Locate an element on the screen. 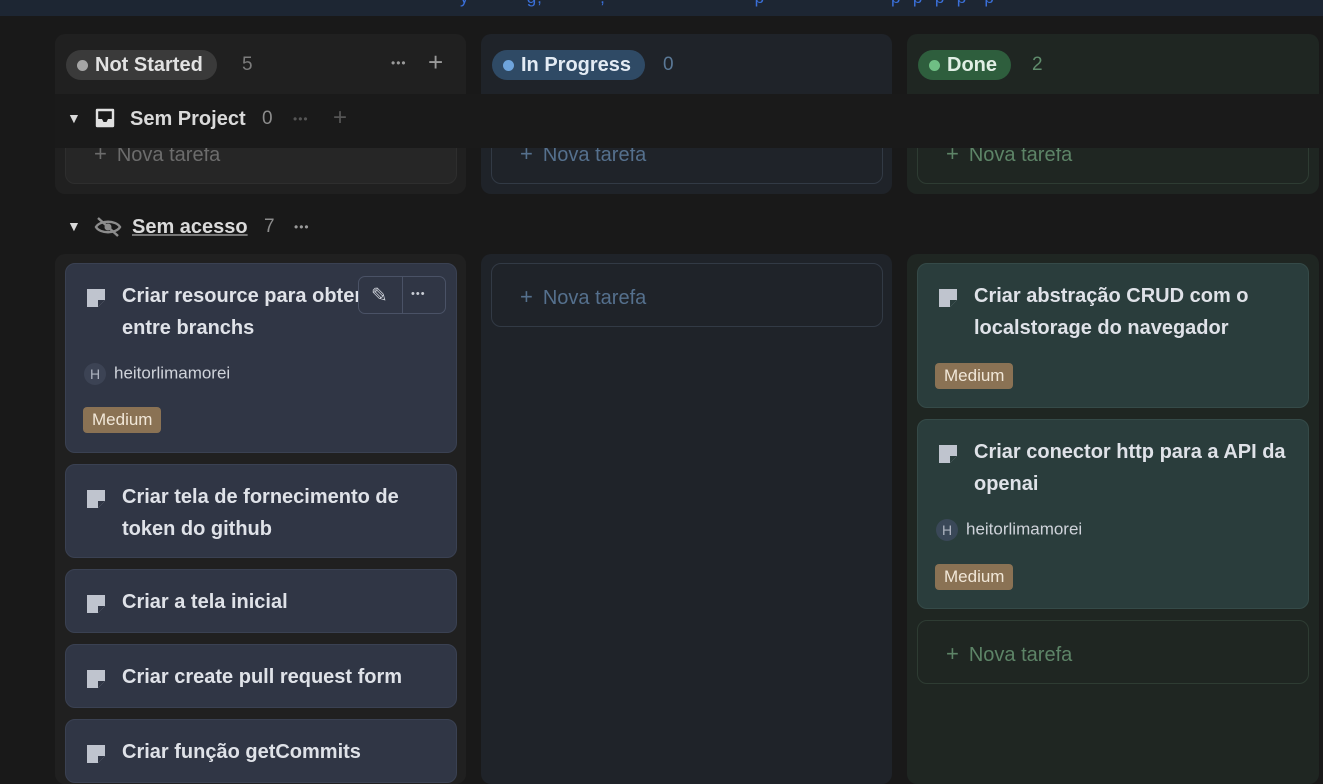 The width and height of the screenshot is (1323, 784). inbox-icon is located at coordinates (105, 120).